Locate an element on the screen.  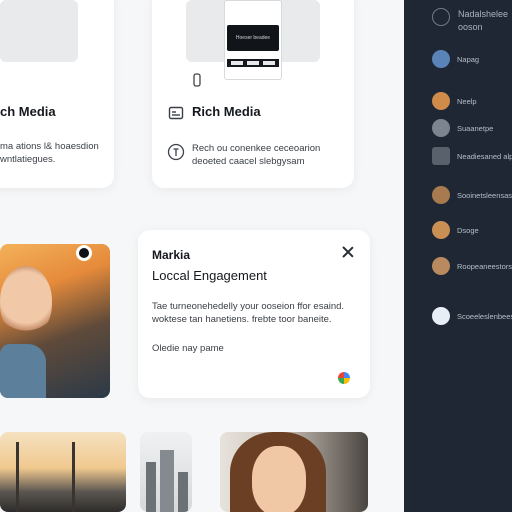
sidebar-item-label: Roopeaneestorsanan is located at coordinates (484, 266).